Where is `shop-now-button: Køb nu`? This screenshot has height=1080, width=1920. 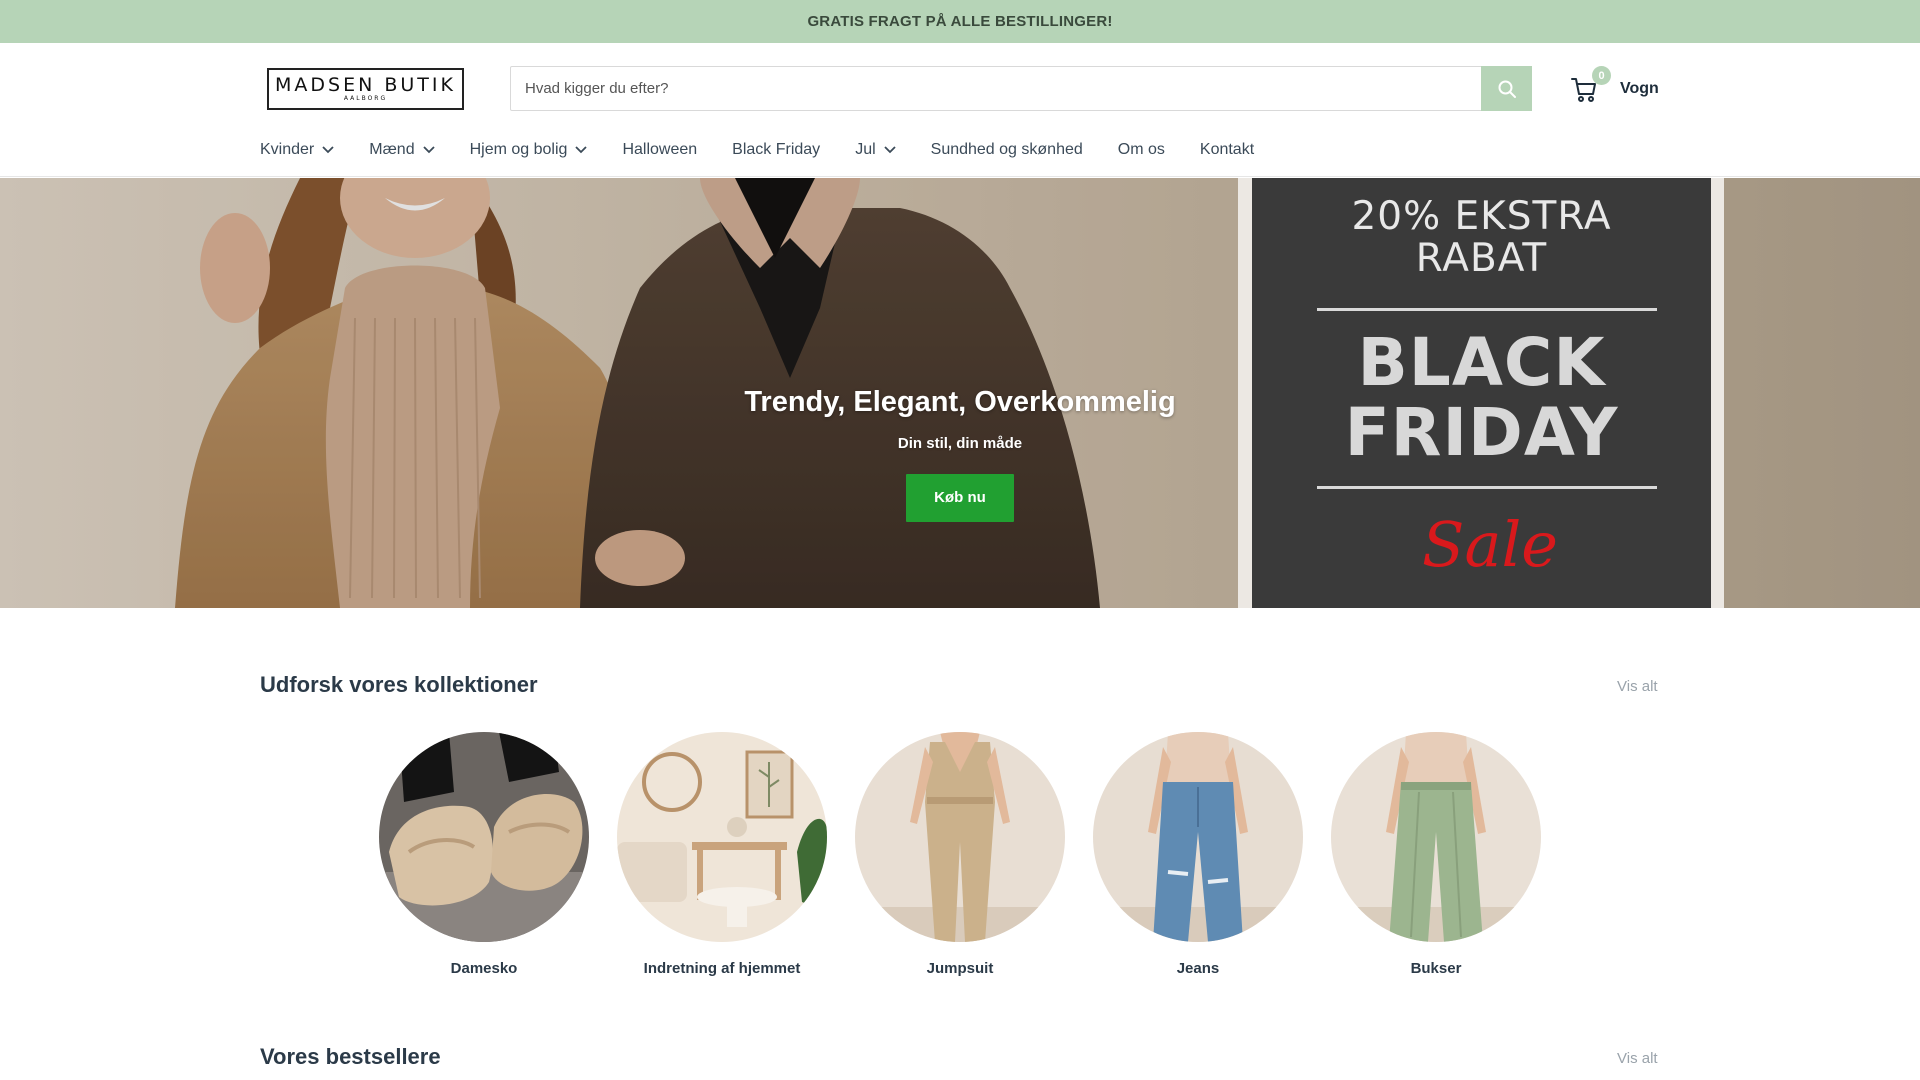 shop-now-button: Køb nu is located at coordinates (960, 498).